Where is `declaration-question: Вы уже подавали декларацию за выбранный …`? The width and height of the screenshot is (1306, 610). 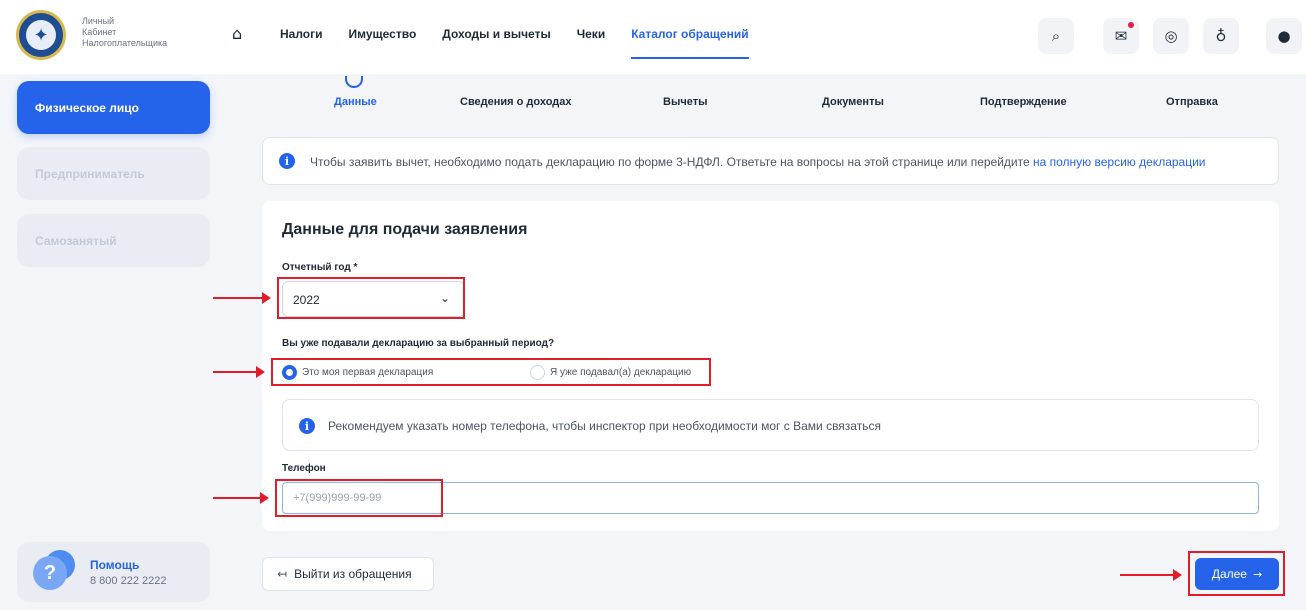 declaration-question: Вы уже подавали декларацию за выбранный … is located at coordinates (418, 343).